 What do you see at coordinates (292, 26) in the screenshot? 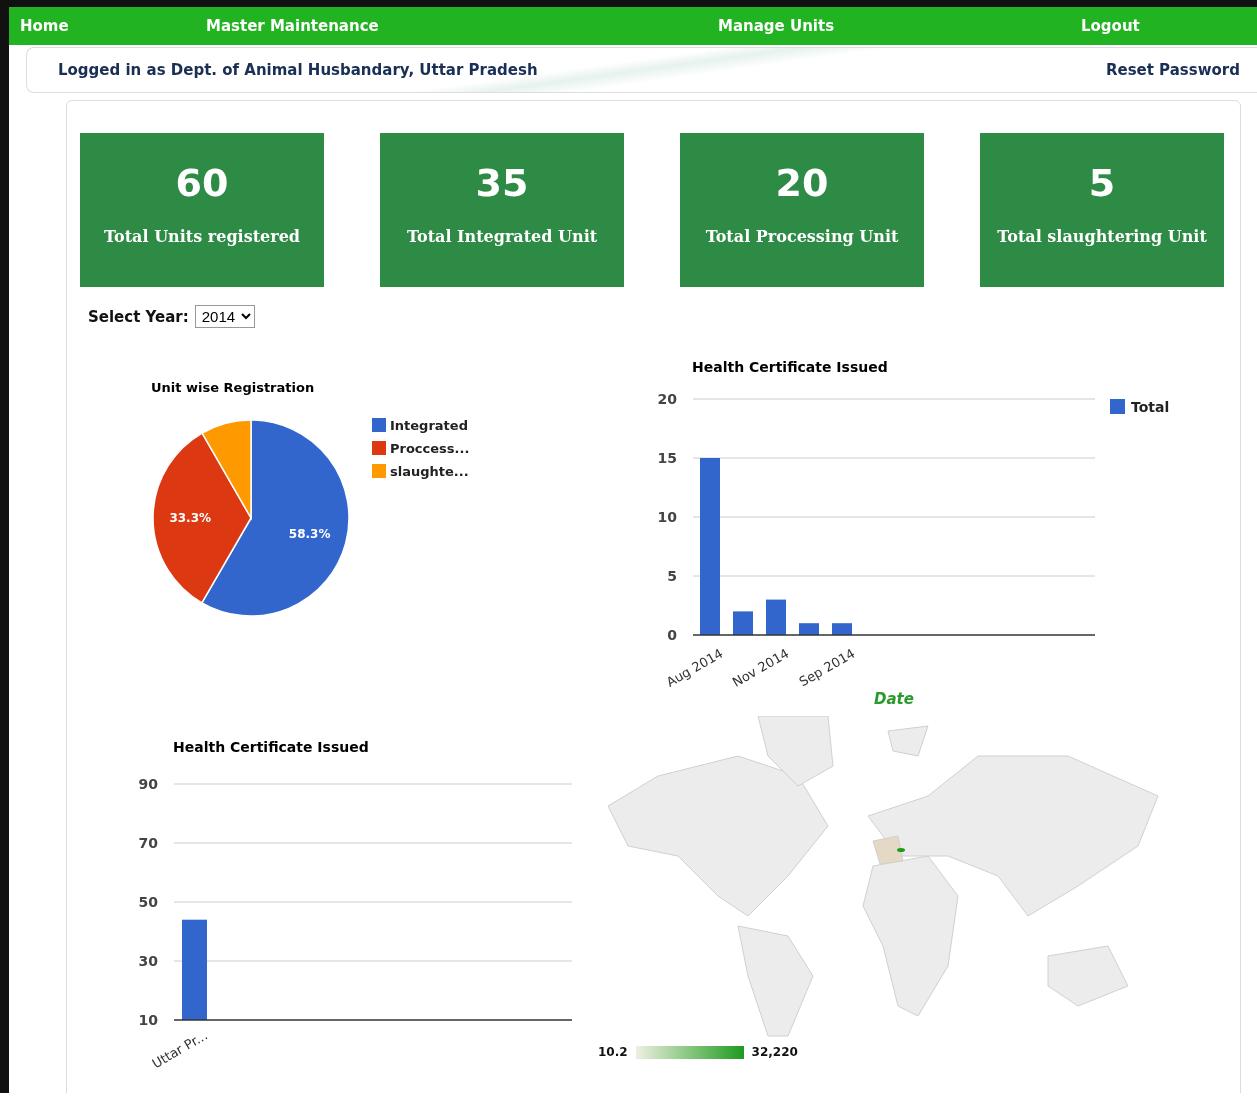
I see `nav-link: Master Maintenance` at bounding box center [292, 26].